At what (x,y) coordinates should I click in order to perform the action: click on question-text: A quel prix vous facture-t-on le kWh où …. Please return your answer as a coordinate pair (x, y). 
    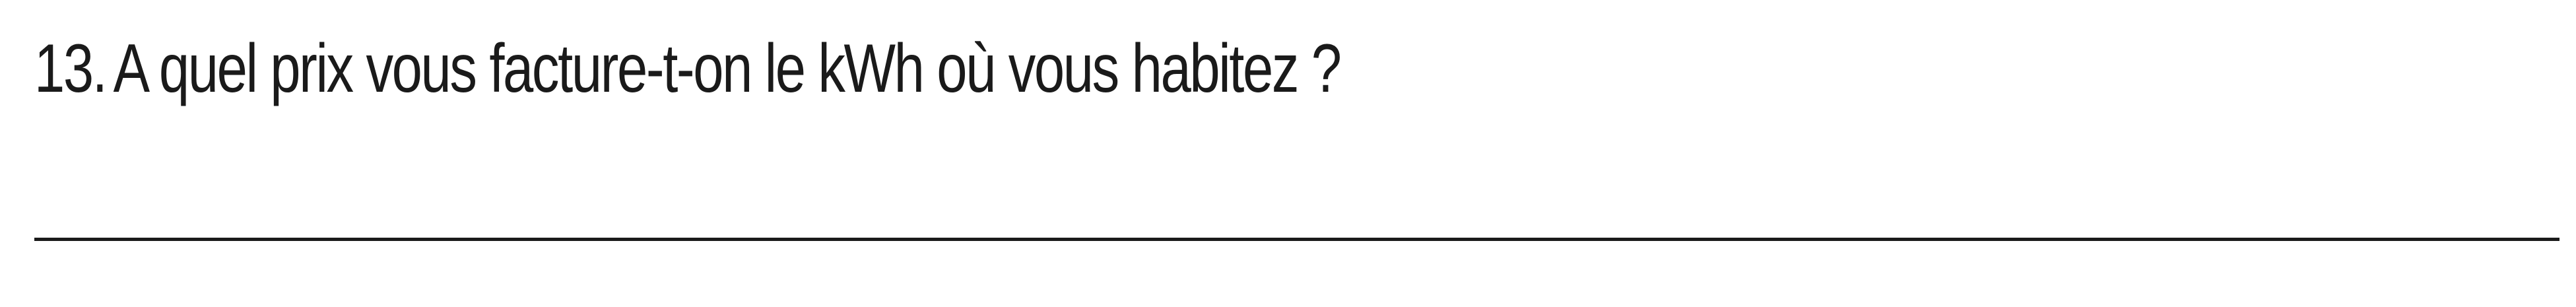
    Looking at the image, I should click on (728, 68).